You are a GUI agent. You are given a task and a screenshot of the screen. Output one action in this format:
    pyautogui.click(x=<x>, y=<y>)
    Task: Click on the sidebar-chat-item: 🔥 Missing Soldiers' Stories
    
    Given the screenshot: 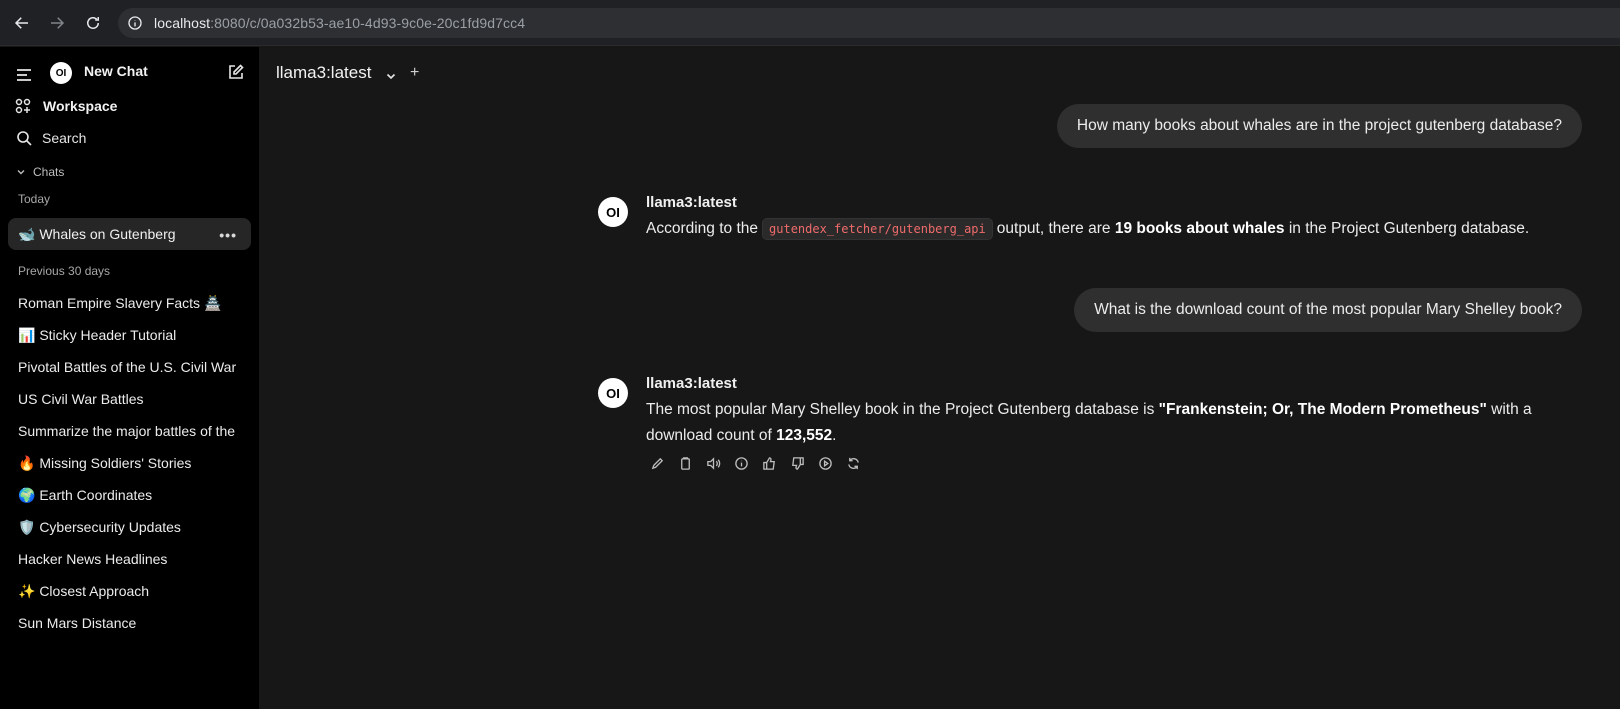 What is the action you would take?
    pyautogui.click(x=130, y=463)
    